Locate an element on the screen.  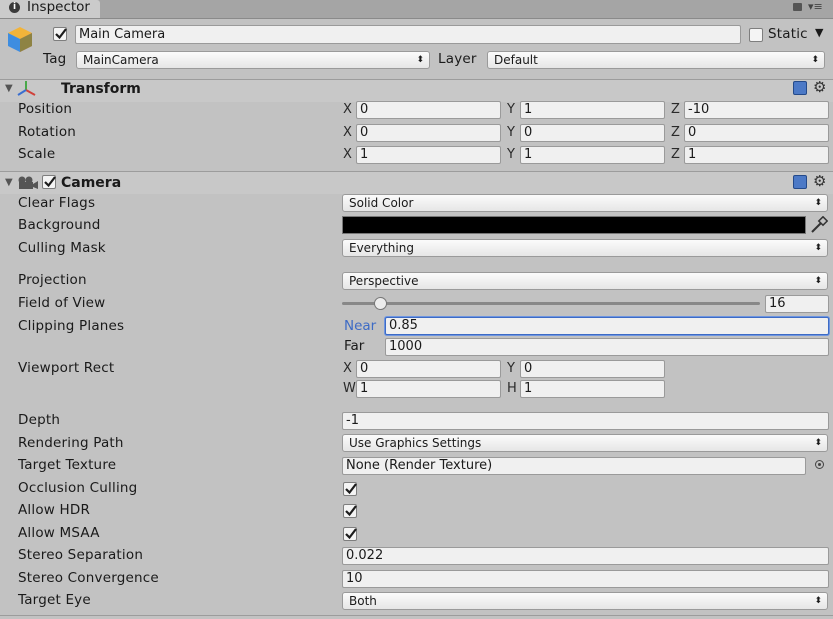
viewport-y-field: 0 is located at coordinates (592, 369).